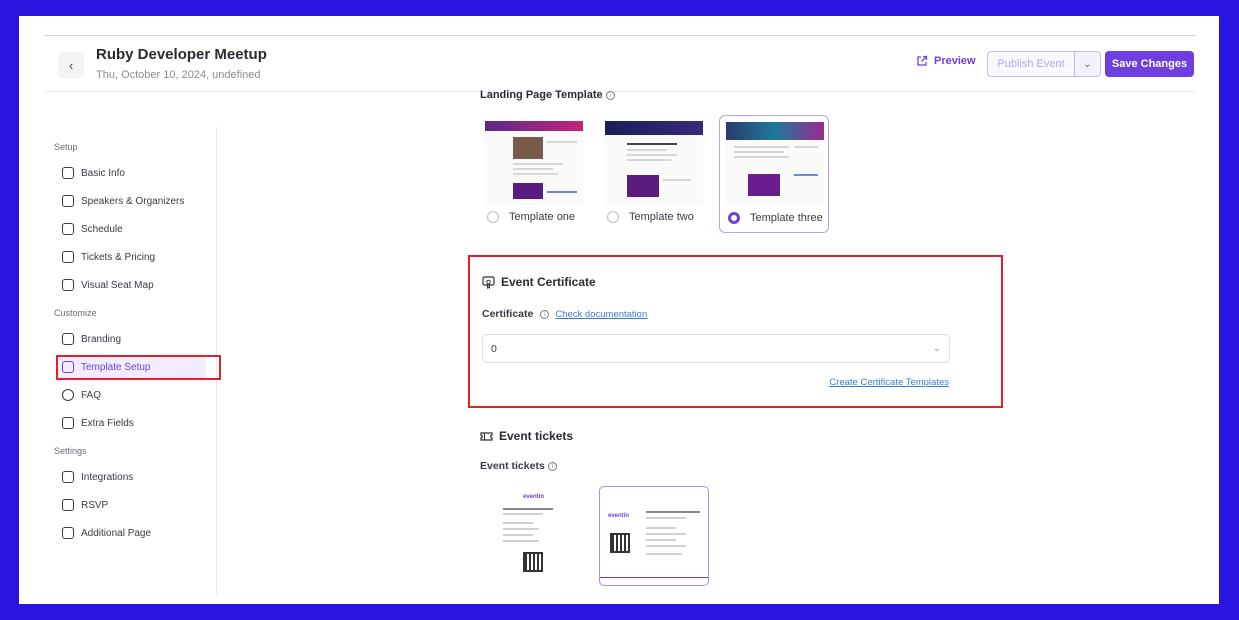 This screenshot has width=1239, height=620. What do you see at coordinates (133, 505) in the screenshot?
I see `sidebar-item-rsvp: RSVP` at bounding box center [133, 505].